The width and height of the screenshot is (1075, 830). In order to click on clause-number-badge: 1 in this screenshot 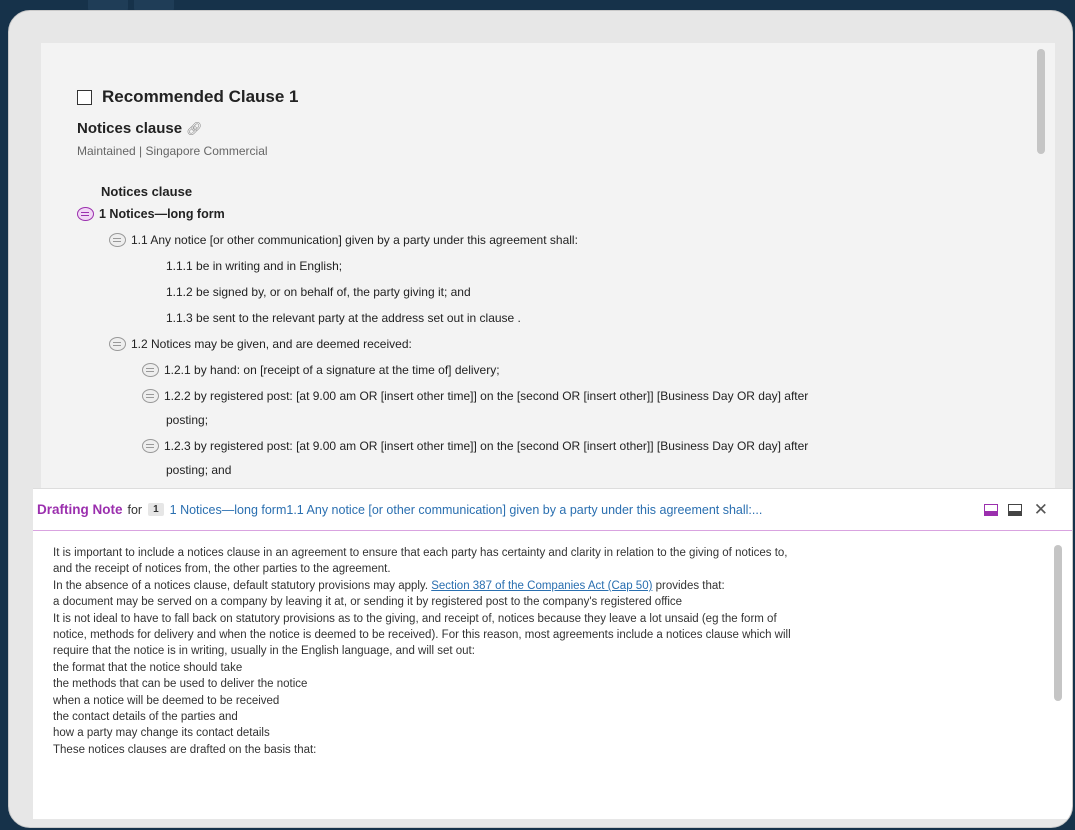, I will do `click(156, 509)`.